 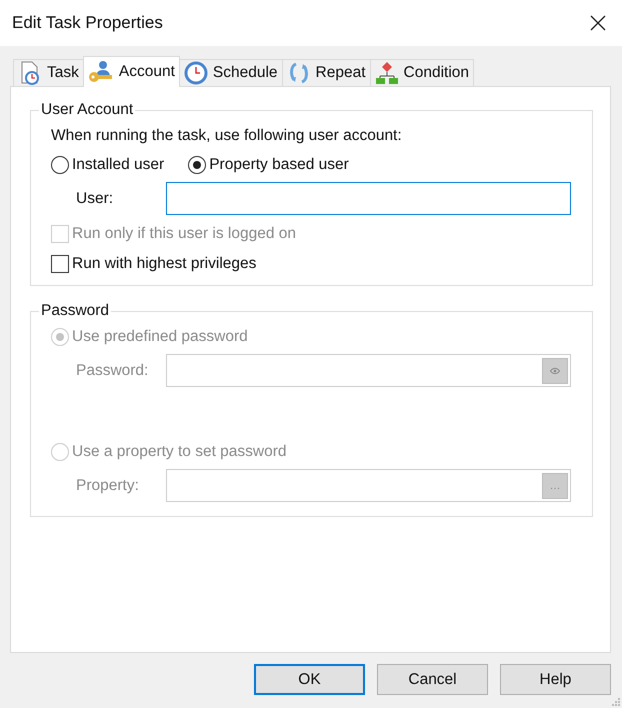 What do you see at coordinates (555, 679) in the screenshot?
I see `dialog-button: Help` at bounding box center [555, 679].